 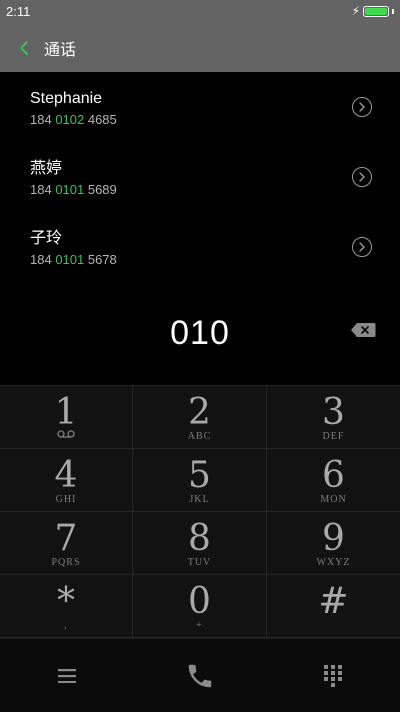 What do you see at coordinates (24, 48) in the screenshot?
I see `chevron-left-icon` at bounding box center [24, 48].